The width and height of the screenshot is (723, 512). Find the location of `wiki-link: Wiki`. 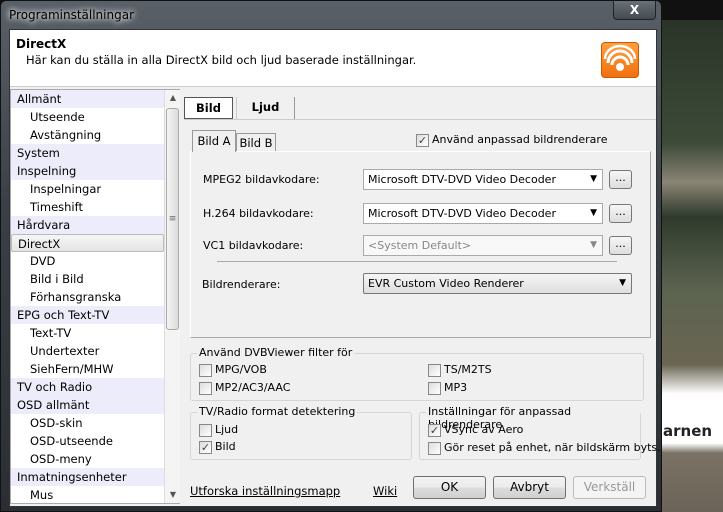

wiki-link: Wiki is located at coordinates (385, 491).